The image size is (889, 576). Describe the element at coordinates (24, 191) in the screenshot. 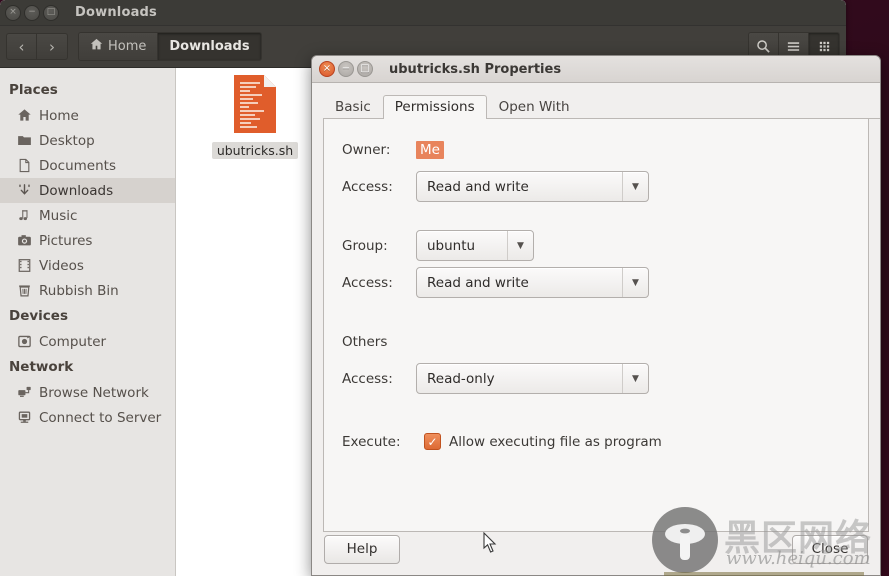

I see `download-icon` at that location.